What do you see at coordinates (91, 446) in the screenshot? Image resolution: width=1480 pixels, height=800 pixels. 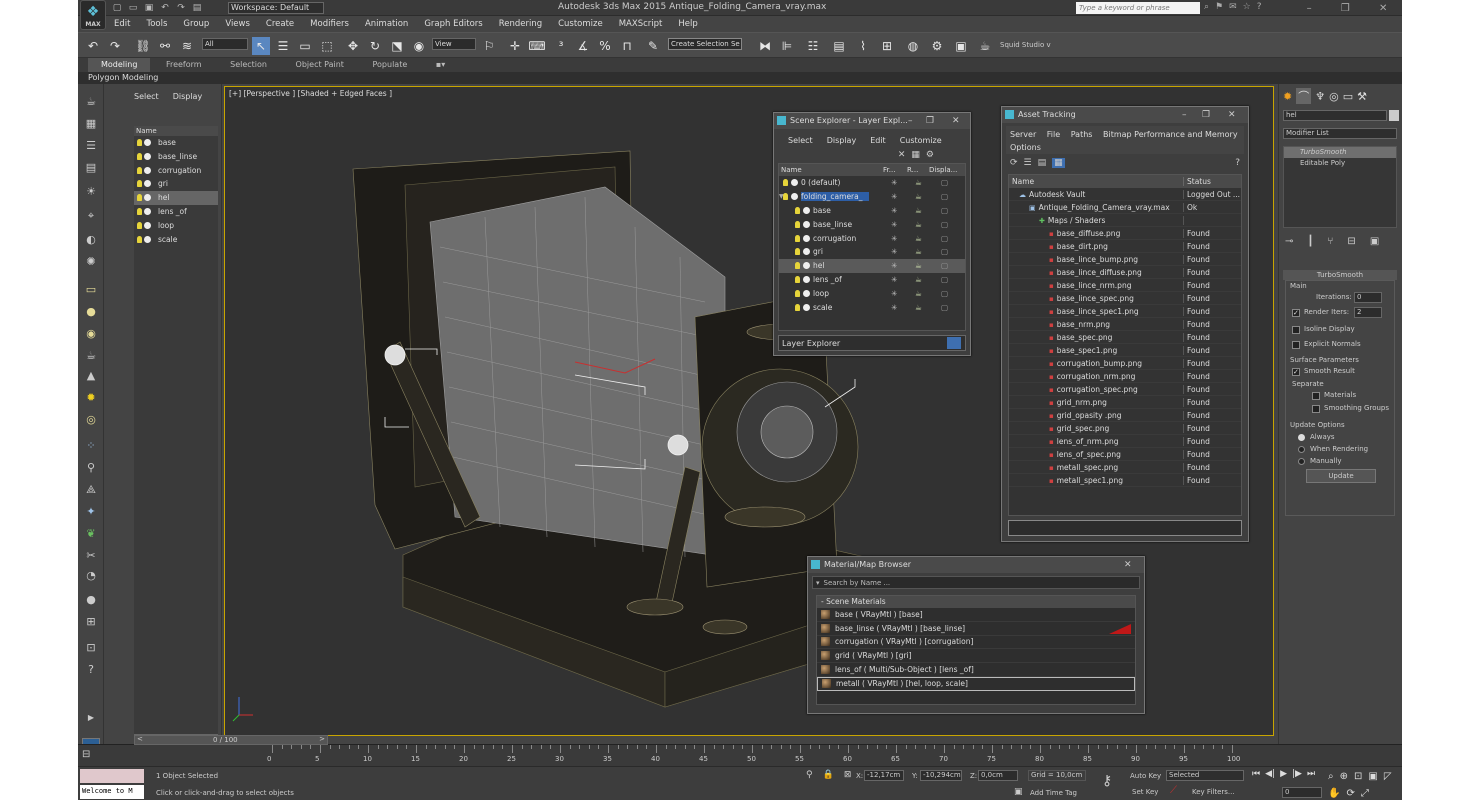 I see `particle-icon: ⁘` at bounding box center [91, 446].